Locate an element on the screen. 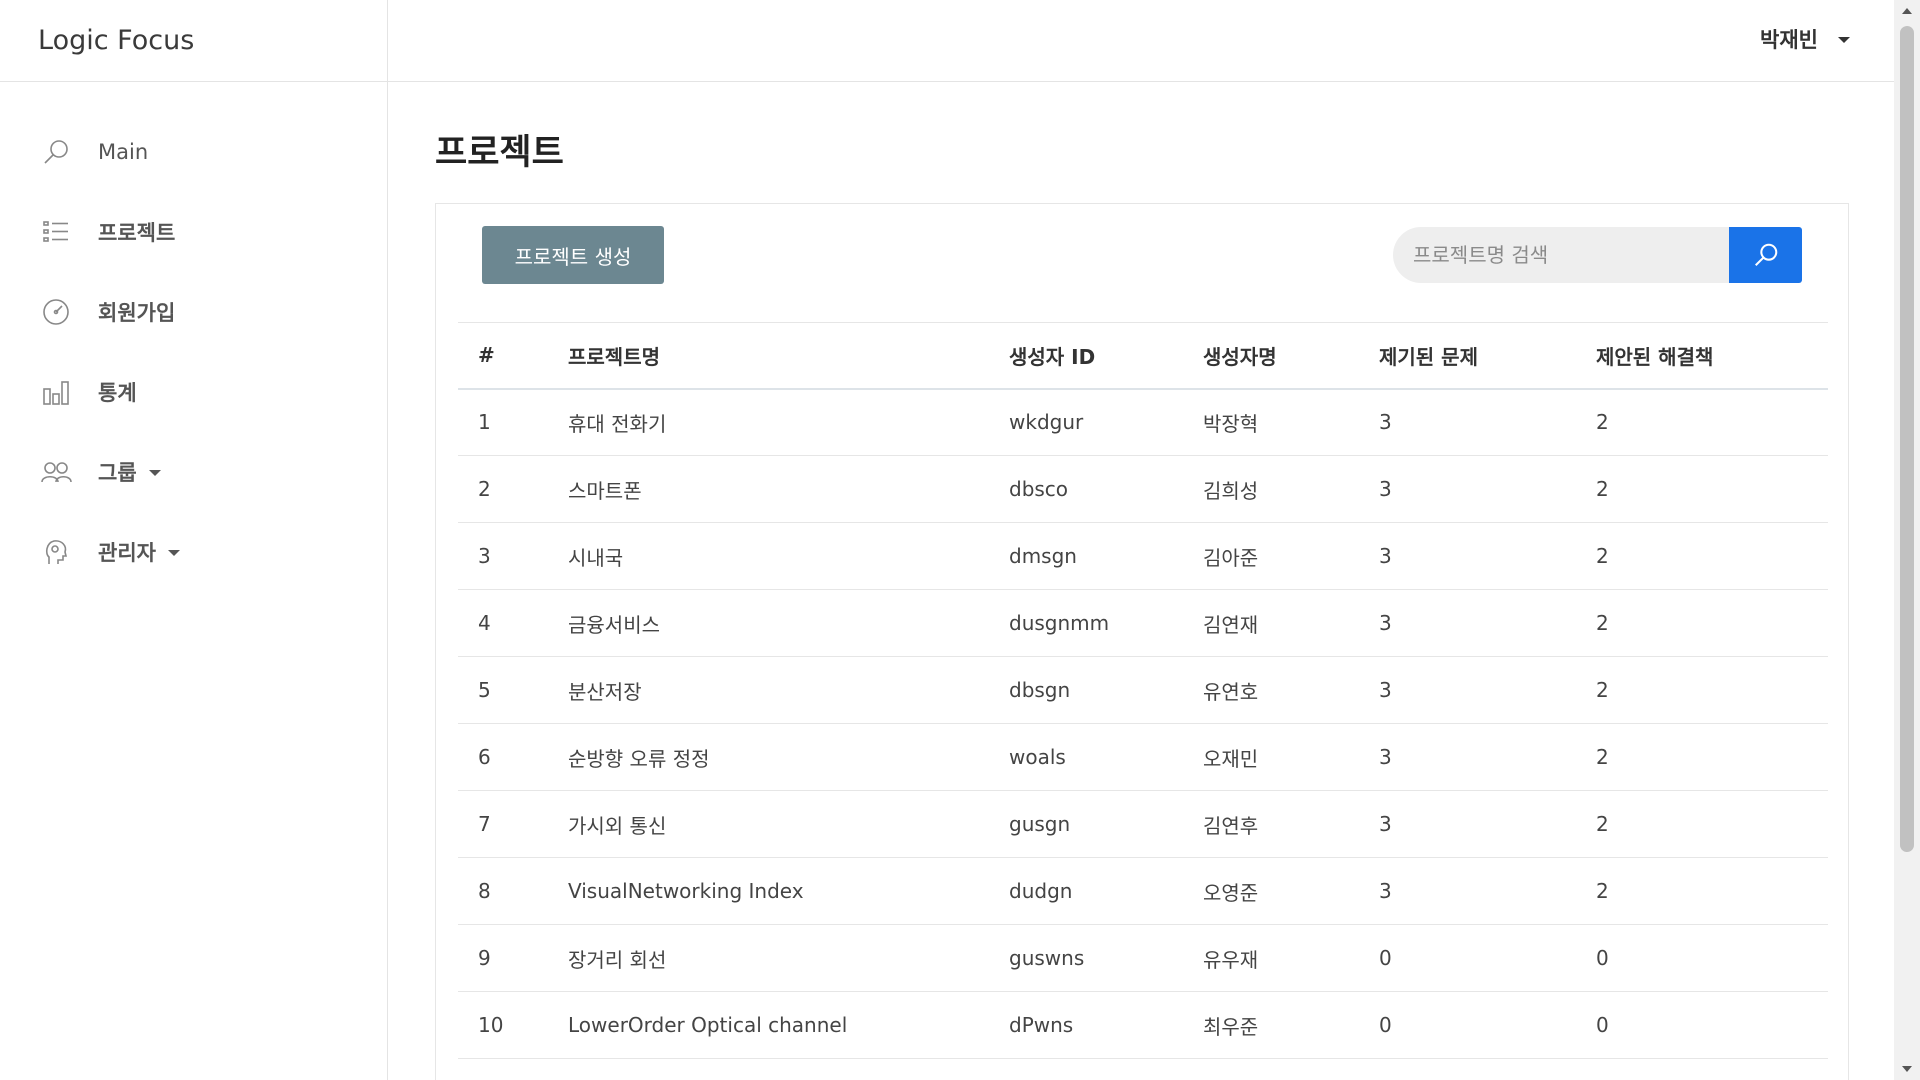 The image size is (1920, 1080). sidebar-item-label: 프로젝트 is located at coordinates (137, 233).